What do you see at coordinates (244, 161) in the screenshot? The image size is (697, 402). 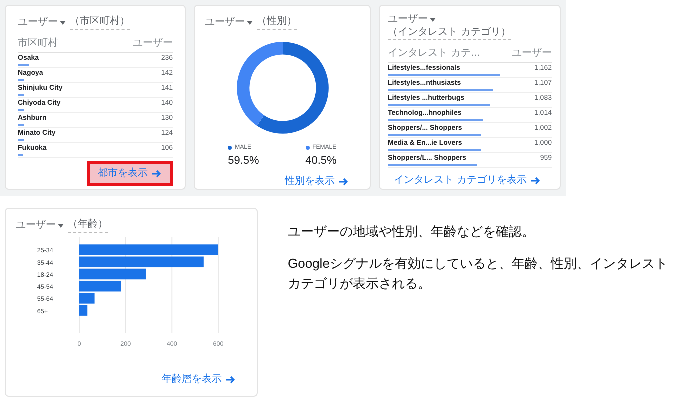 I see `legend-value: 59.5%` at bounding box center [244, 161].